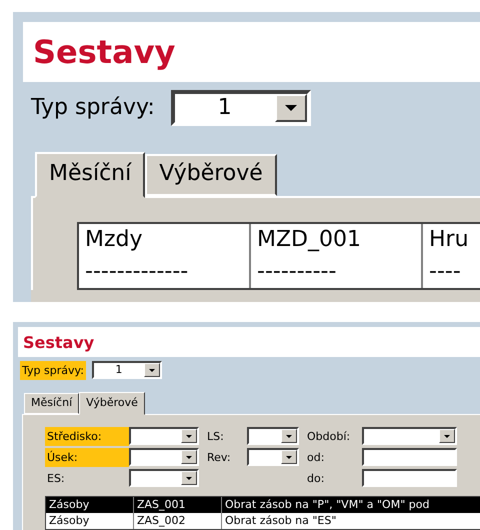  Describe the element at coordinates (329, 436) in the screenshot. I see `field-label: Období:` at that location.